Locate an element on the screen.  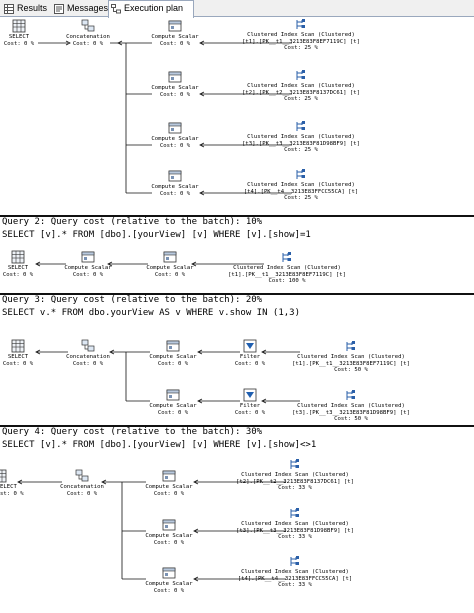
q3-scan2-object: [t3].[PK__t3__3213E83F81D98BF9] [t] is located at coordinates (351, 412).